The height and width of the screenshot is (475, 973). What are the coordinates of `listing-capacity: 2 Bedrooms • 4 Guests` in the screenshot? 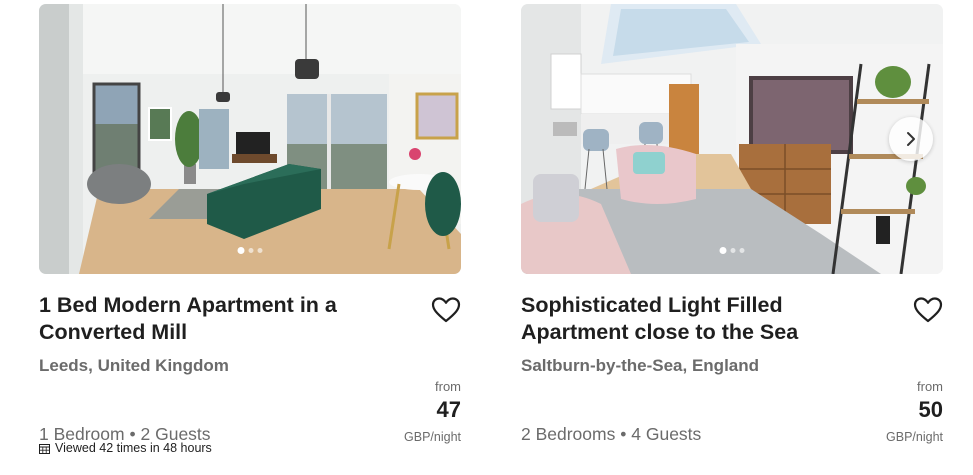 It's located at (611, 434).